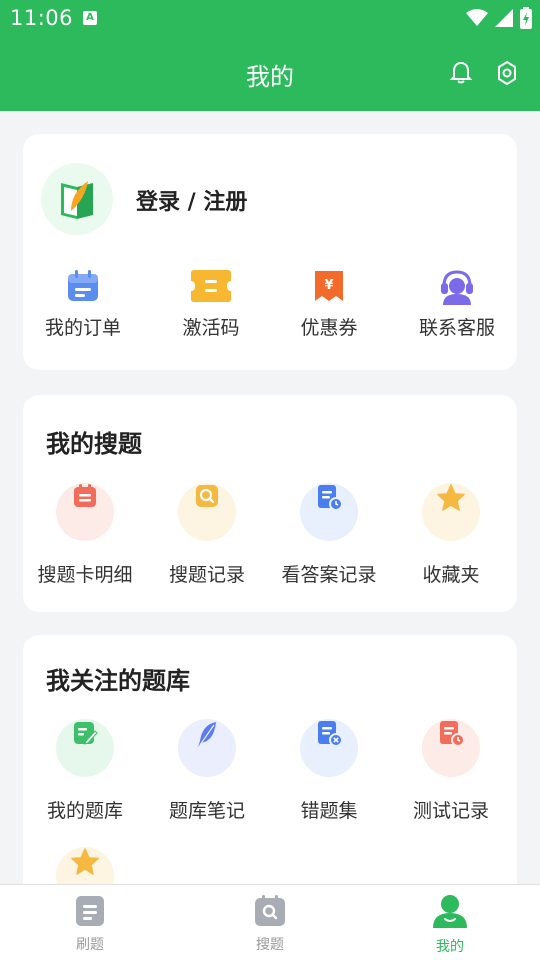  Describe the element at coordinates (329, 748) in the screenshot. I see `wrong-doc-icon` at that location.